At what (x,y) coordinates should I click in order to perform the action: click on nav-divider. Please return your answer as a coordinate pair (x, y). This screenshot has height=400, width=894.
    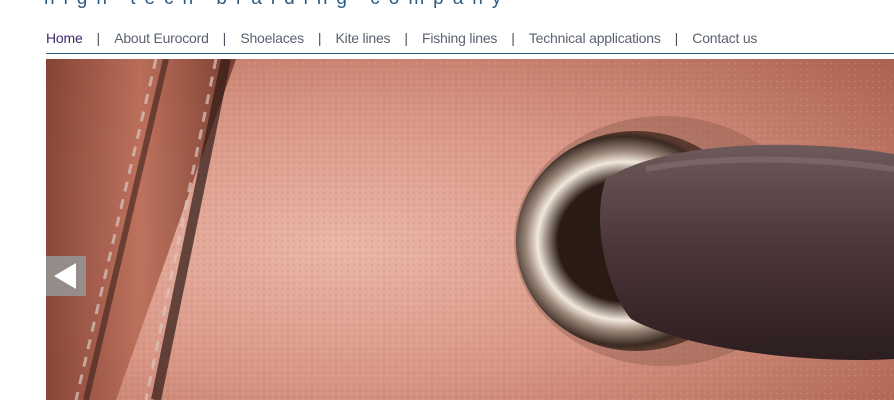
    Looking at the image, I should click on (470, 53).